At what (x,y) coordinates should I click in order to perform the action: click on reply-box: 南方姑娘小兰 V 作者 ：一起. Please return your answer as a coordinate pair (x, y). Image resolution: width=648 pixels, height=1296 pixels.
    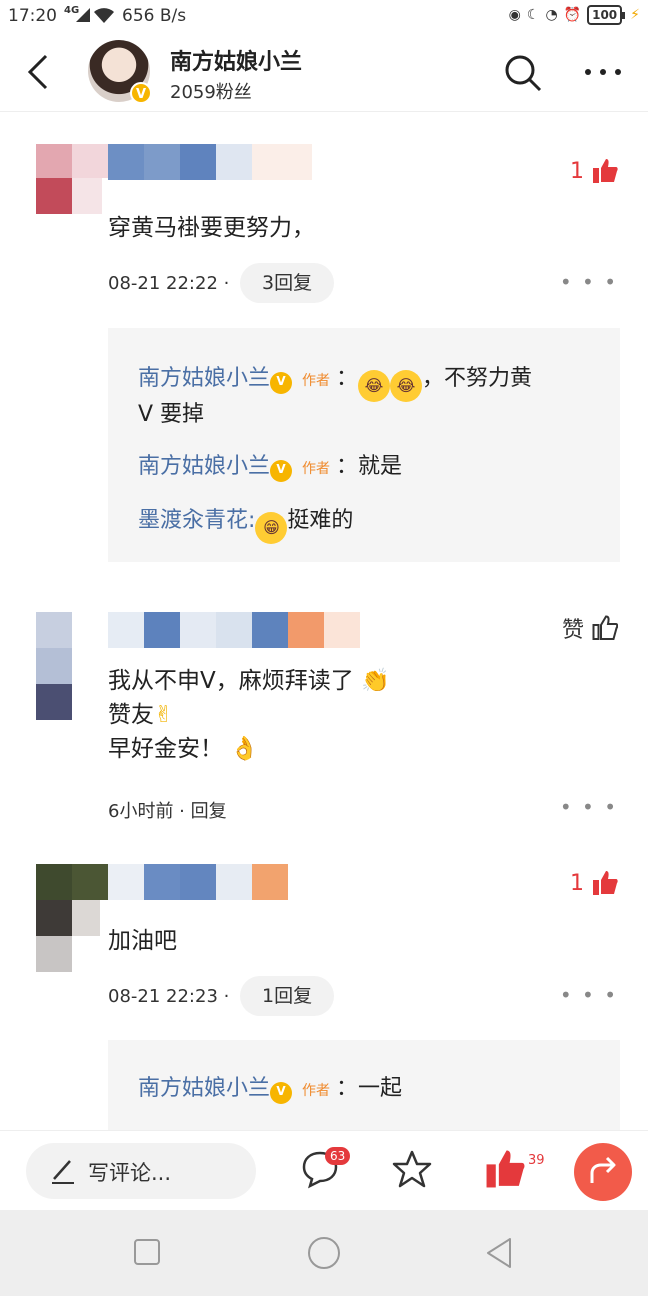
    Looking at the image, I should click on (364, 1085).